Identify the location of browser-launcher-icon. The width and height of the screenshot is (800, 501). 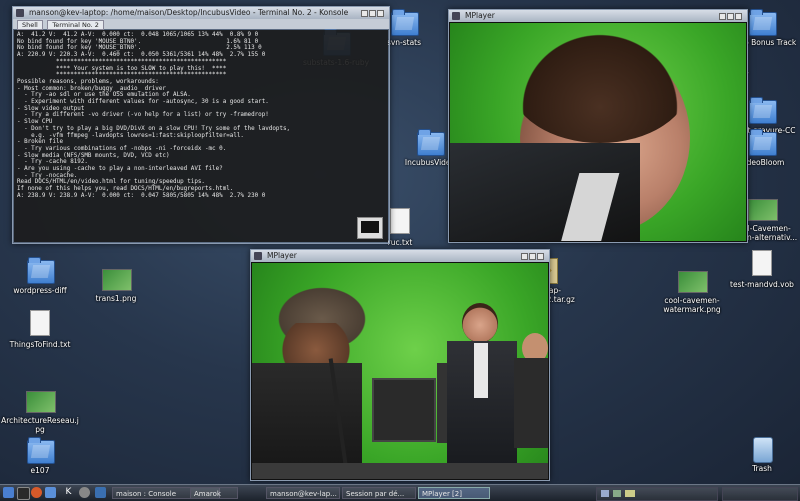
(36, 492).